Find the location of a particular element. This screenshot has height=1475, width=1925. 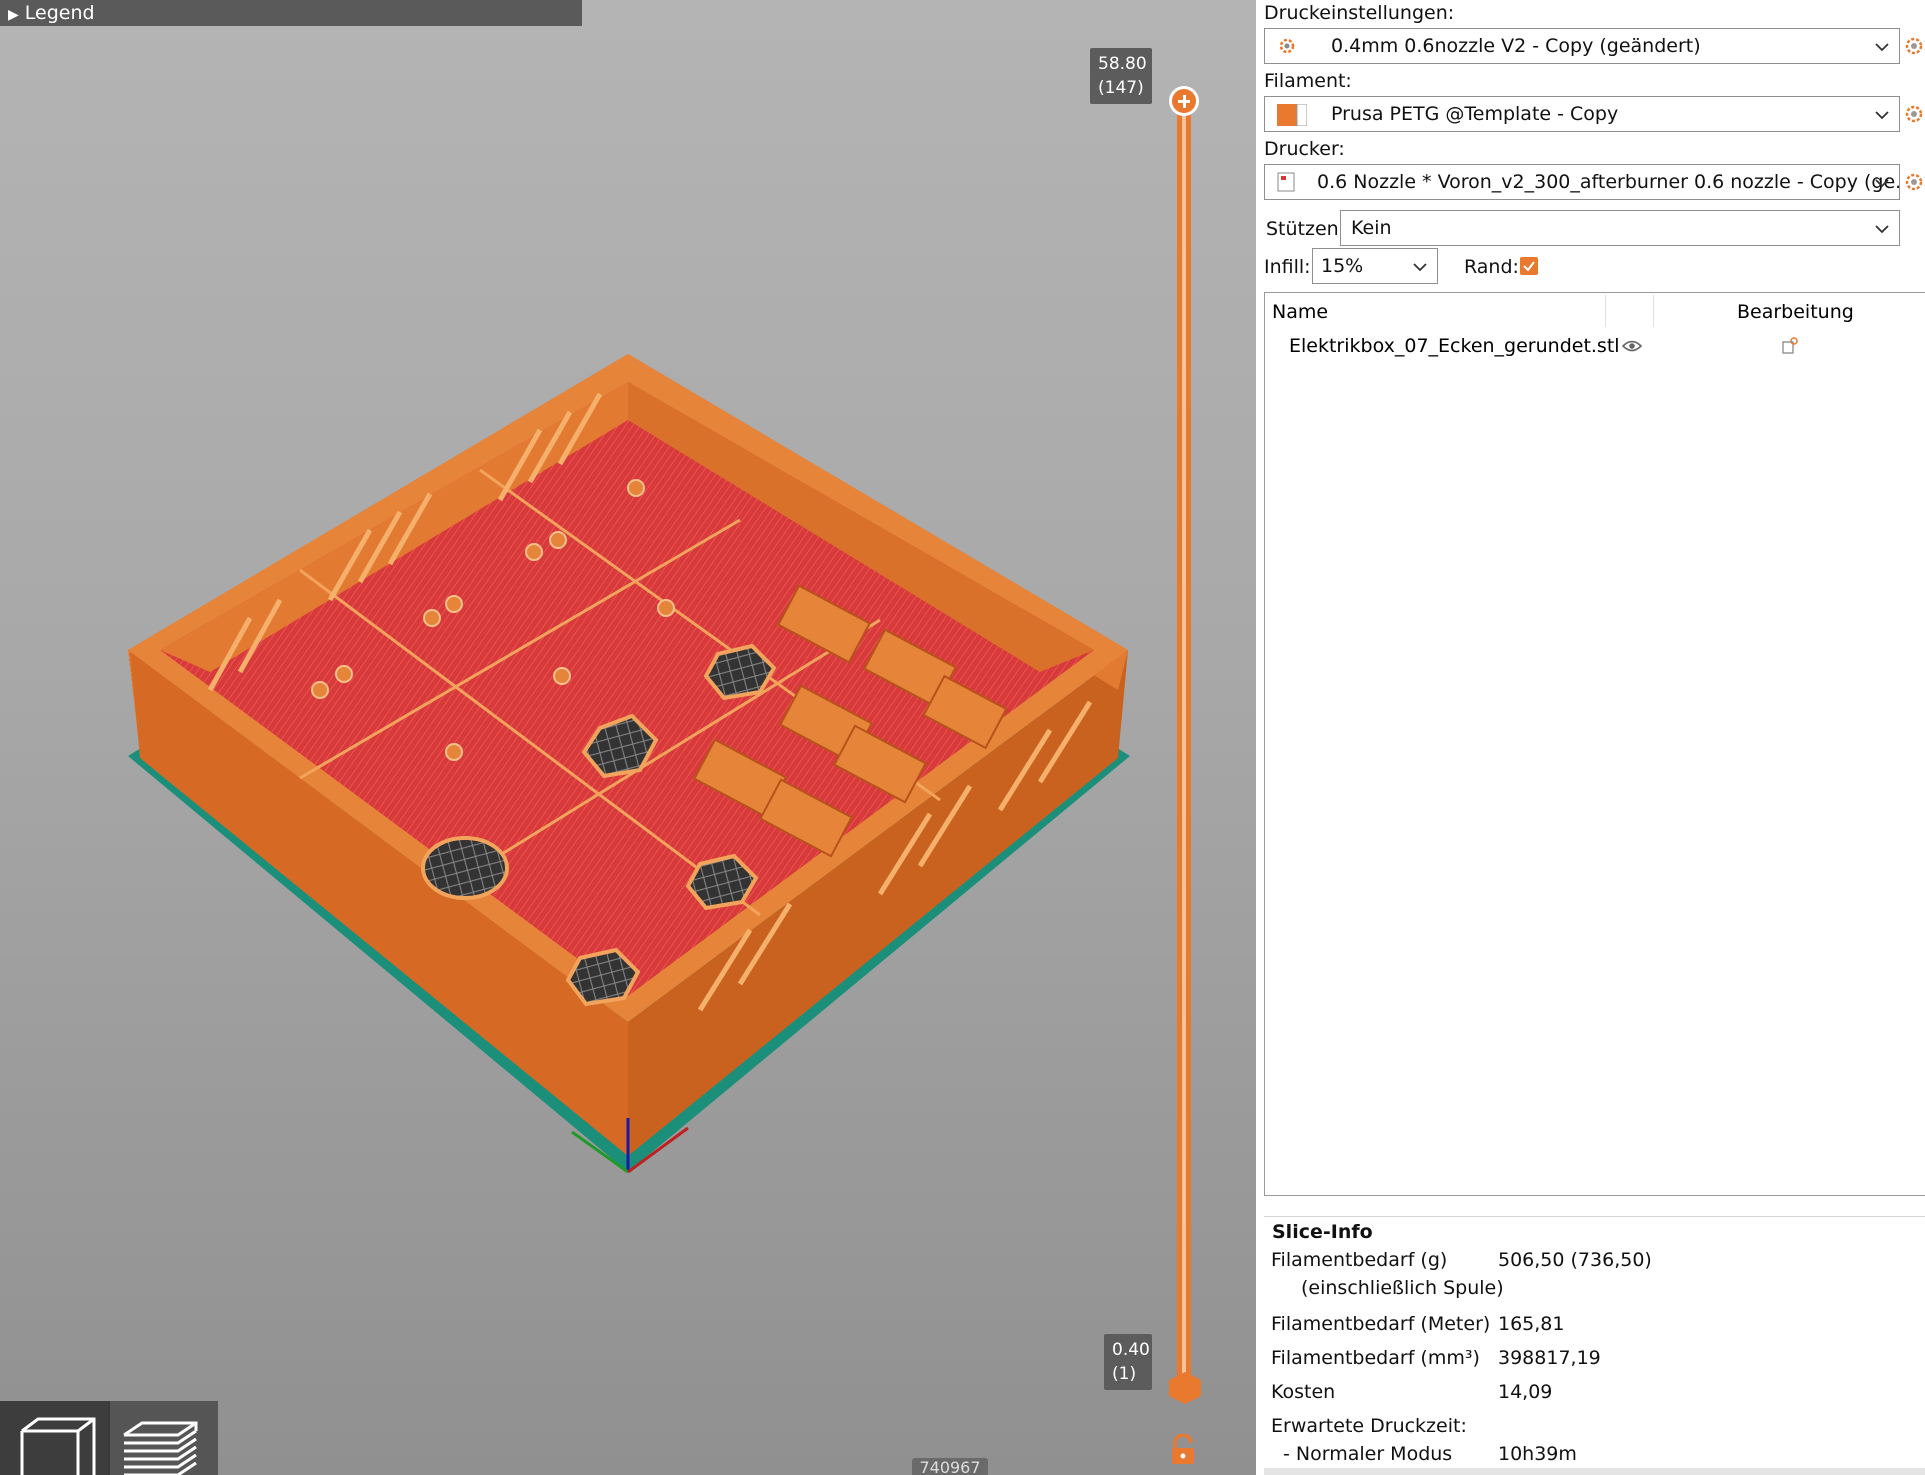

filament-value: Prusa PETG @Template - Copy is located at coordinates (1475, 114).